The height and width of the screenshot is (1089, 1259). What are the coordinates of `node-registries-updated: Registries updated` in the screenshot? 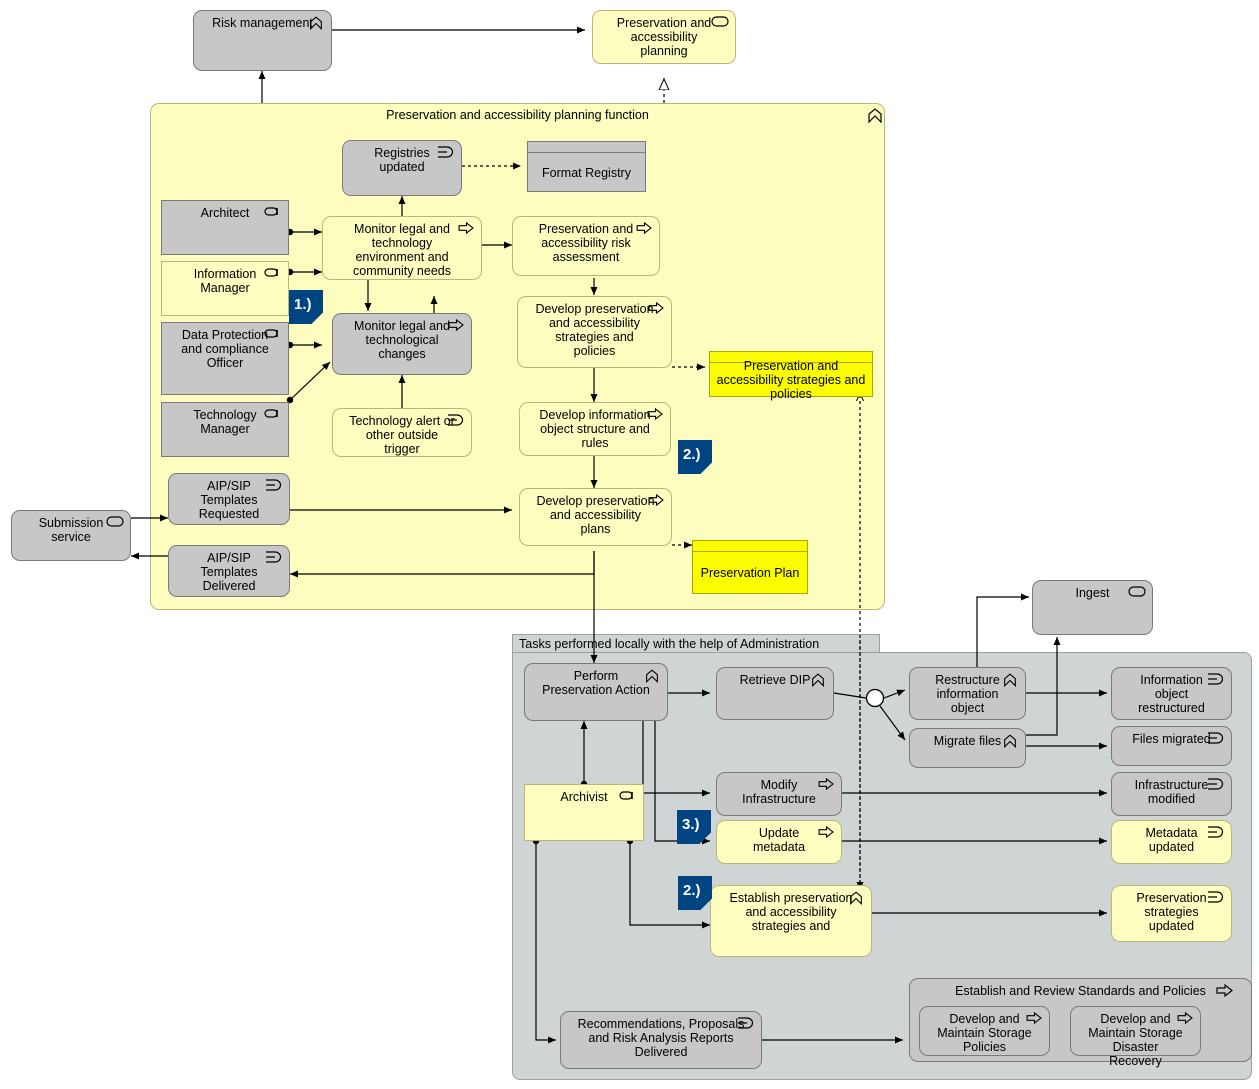 It's located at (402, 168).